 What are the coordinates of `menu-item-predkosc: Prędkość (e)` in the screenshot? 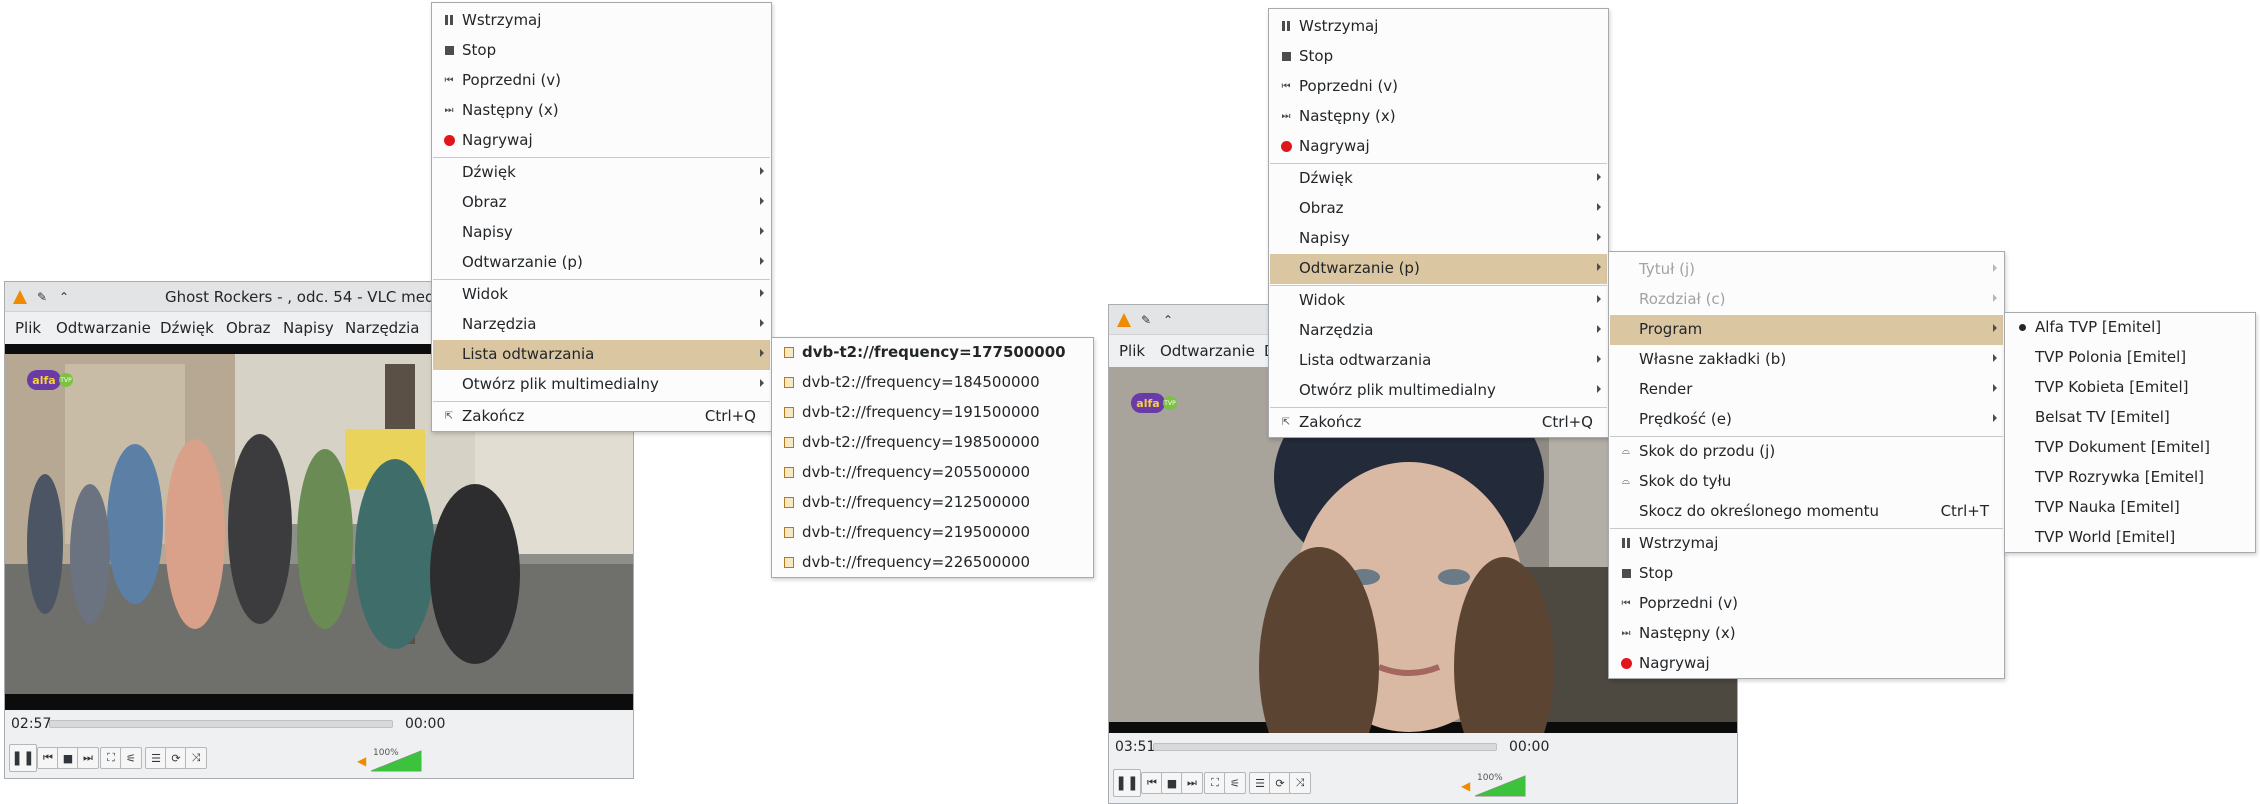 It's located at (1806, 420).